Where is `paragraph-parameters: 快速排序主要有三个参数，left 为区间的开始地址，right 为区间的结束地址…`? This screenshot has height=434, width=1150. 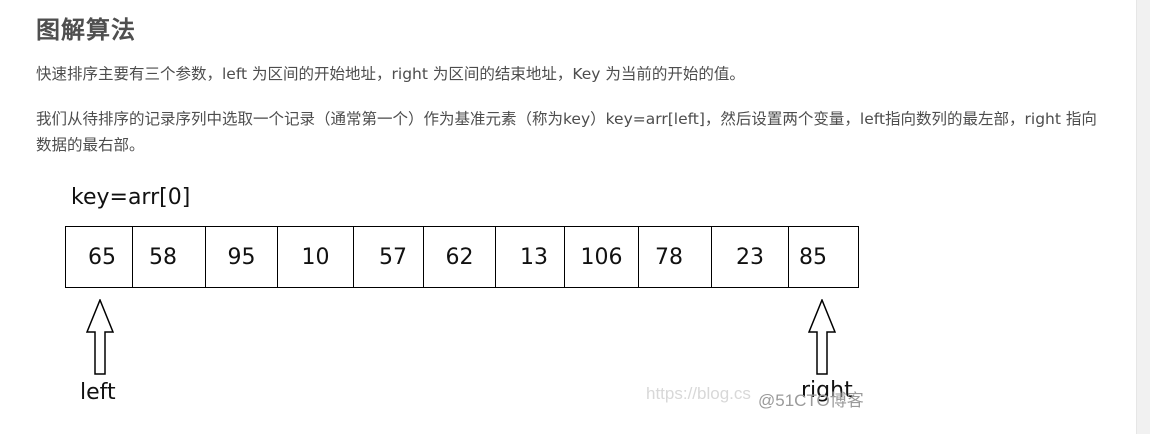
paragraph-parameters: 快速排序主要有三个参数，left 为区间的开始地址，right 为区间的结束地址… is located at coordinates (390, 74).